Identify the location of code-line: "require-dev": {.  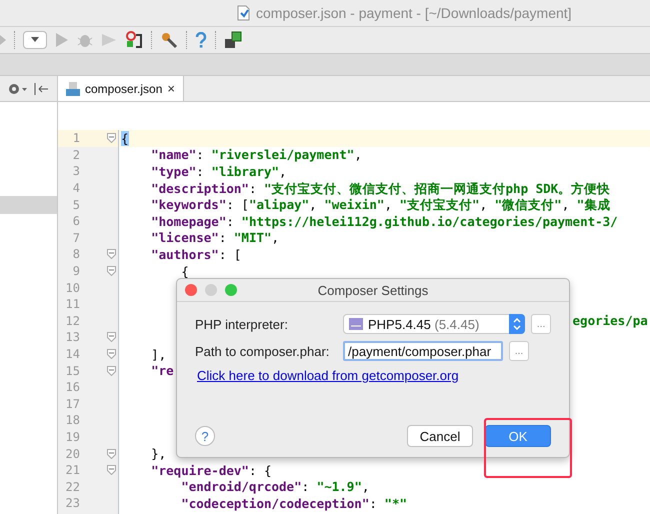
(211, 470).